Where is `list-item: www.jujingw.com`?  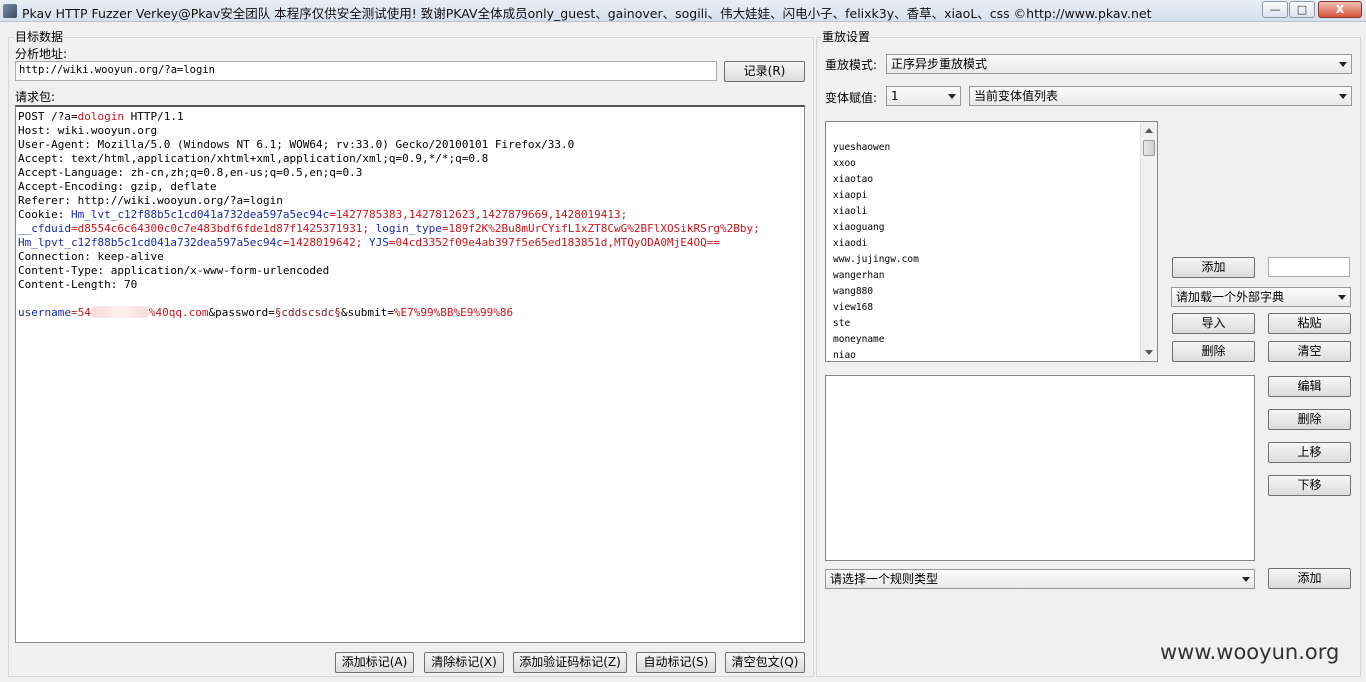 list-item: www.jujingw.com is located at coordinates (876, 260).